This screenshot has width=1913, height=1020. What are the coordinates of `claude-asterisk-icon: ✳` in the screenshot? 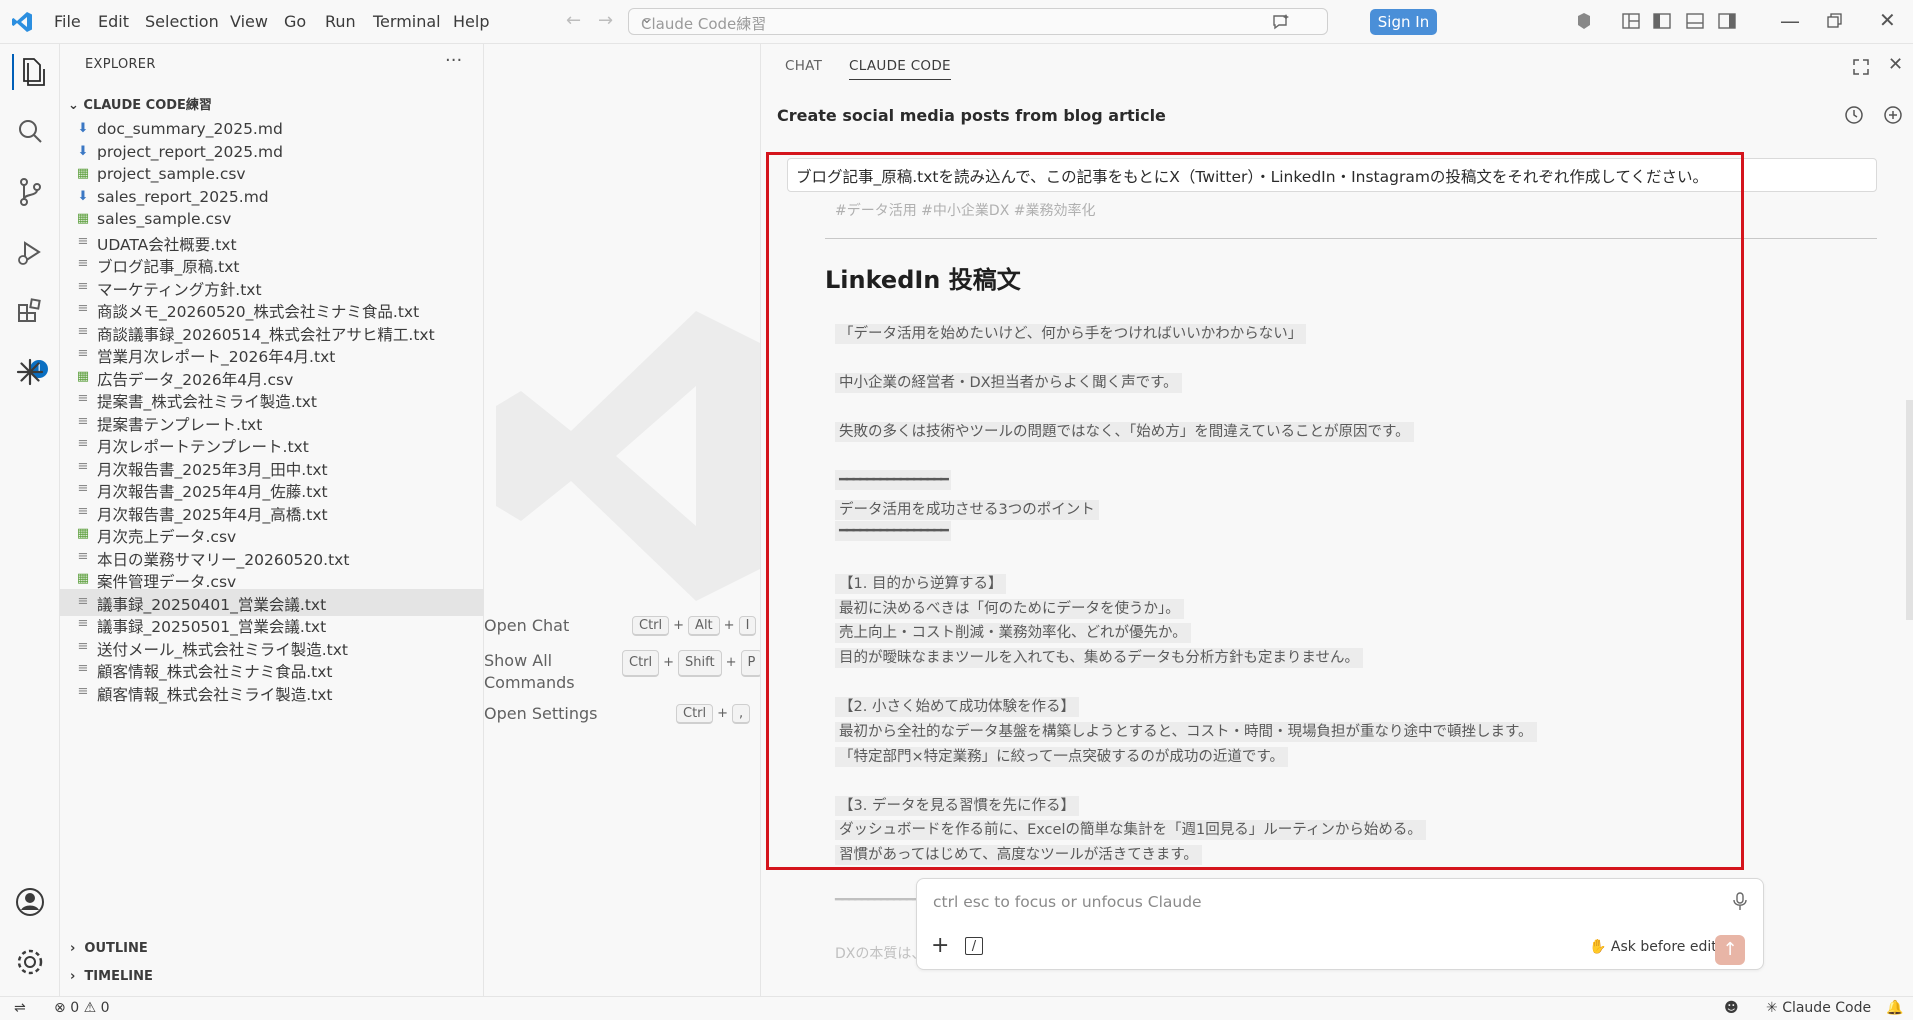 It's located at (1774, 1008).